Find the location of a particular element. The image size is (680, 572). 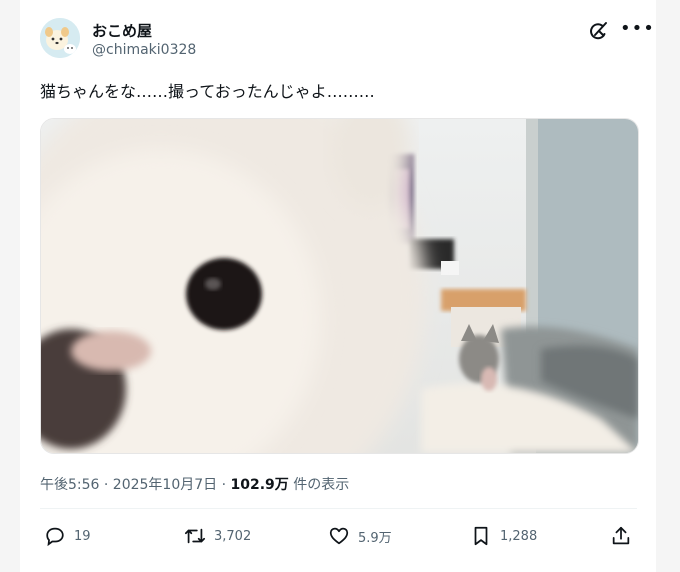

more-icon: ••• is located at coordinates (637, 29).